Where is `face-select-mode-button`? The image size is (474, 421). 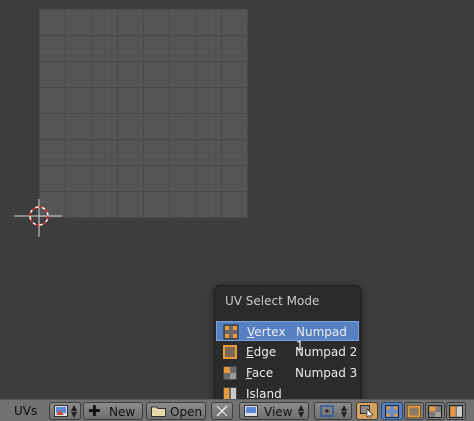
face-select-mode-button is located at coordinates (435, 411).